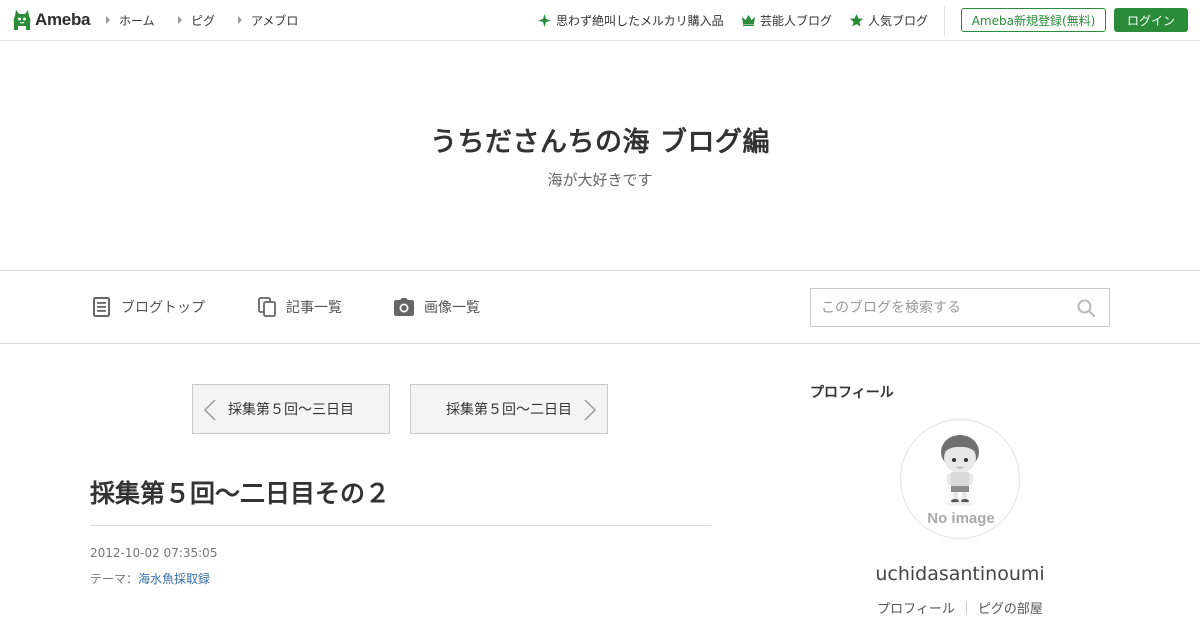 This screenshot has width=1200, height=630. I want to click on profile-links: プロフィール ピグの部屋, so click(960, 607).